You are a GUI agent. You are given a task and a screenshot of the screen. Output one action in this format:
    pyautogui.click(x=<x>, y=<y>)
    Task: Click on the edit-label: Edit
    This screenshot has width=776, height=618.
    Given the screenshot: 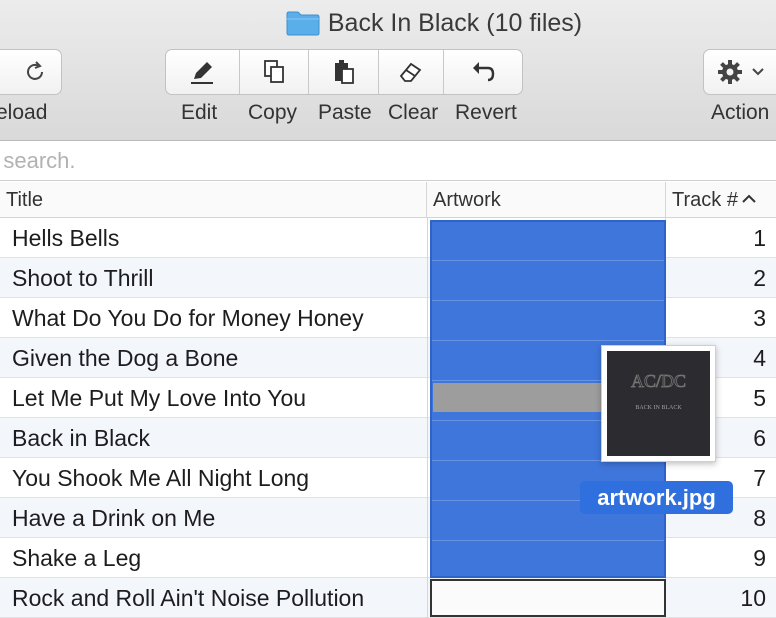 What is the action you would take?
    pyautogui.click(x=199, y=112)
    